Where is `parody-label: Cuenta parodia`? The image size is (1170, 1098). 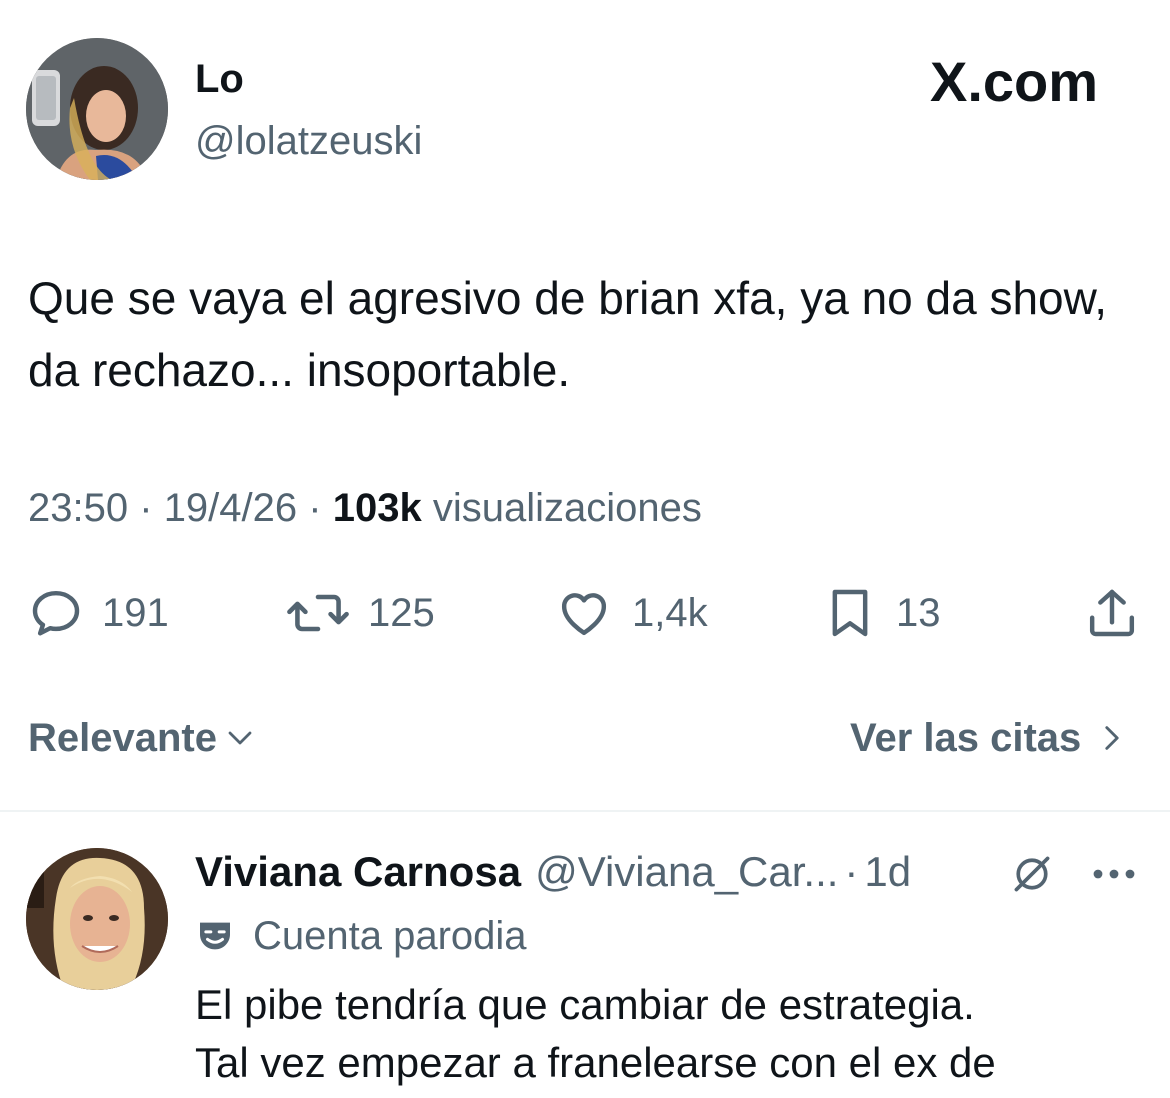
parody-label: Cuenta parodia is located at coordinates (390, 936).